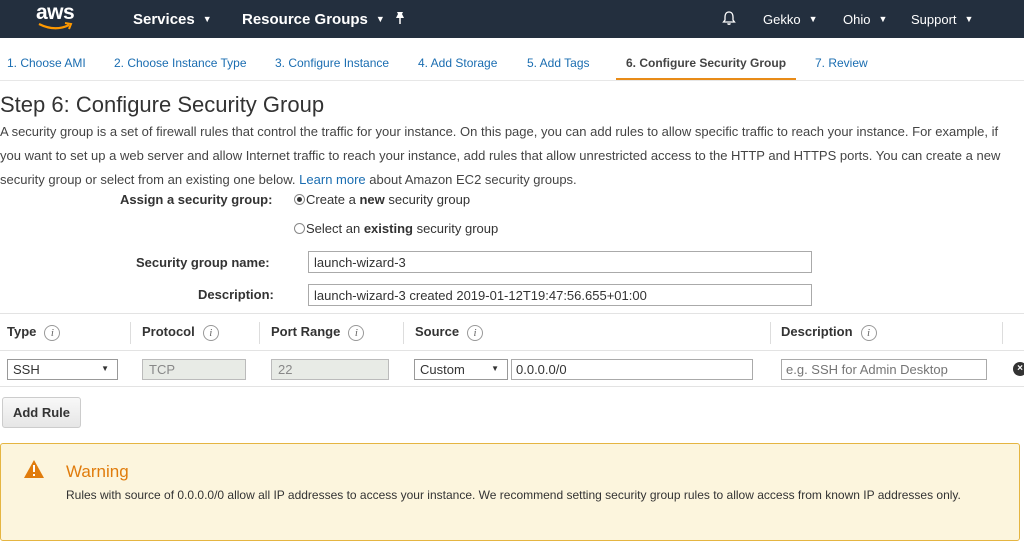  What do you see at coordinates (560, 262) in the screenshot?
I see `security-group-name-input` at bounding box center [560, 262].